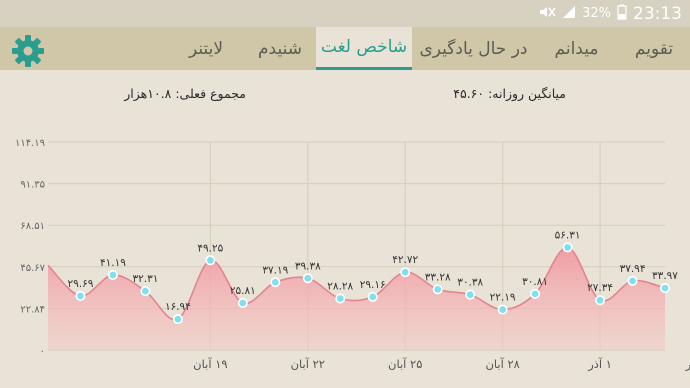 Image resolution: width=690 pixels, height=388 pixels. What do you see at coordinates (373, 285) in the screenshot?
I see `data-label: ۲۹.۱۶` at bounding box center [373, 285].